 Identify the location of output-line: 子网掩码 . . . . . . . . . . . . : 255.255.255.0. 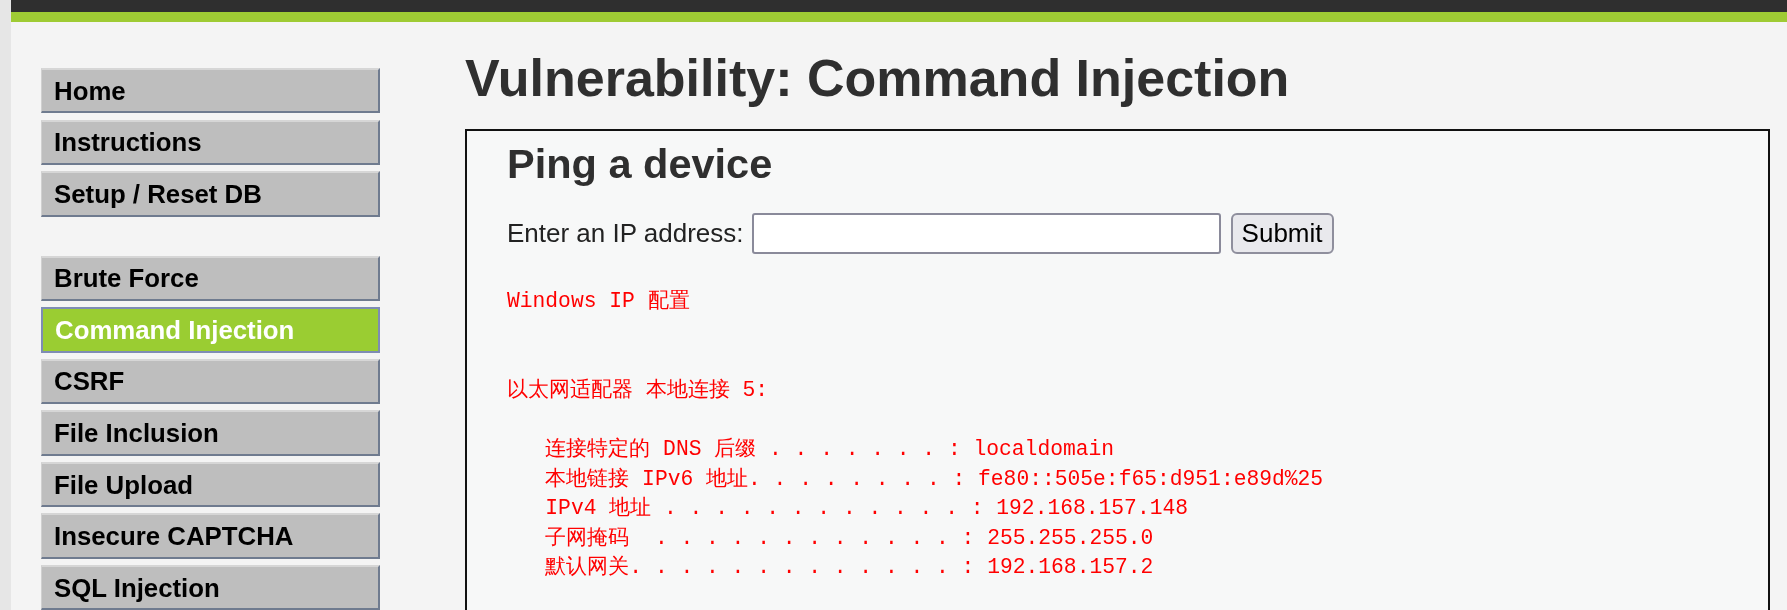
(849, 538).